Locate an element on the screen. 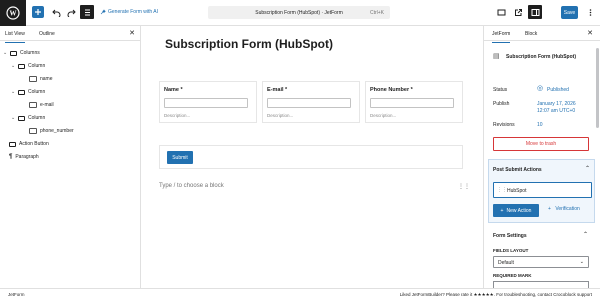  tree-item-field-email: e-mail is located at coordinates (41, 105).